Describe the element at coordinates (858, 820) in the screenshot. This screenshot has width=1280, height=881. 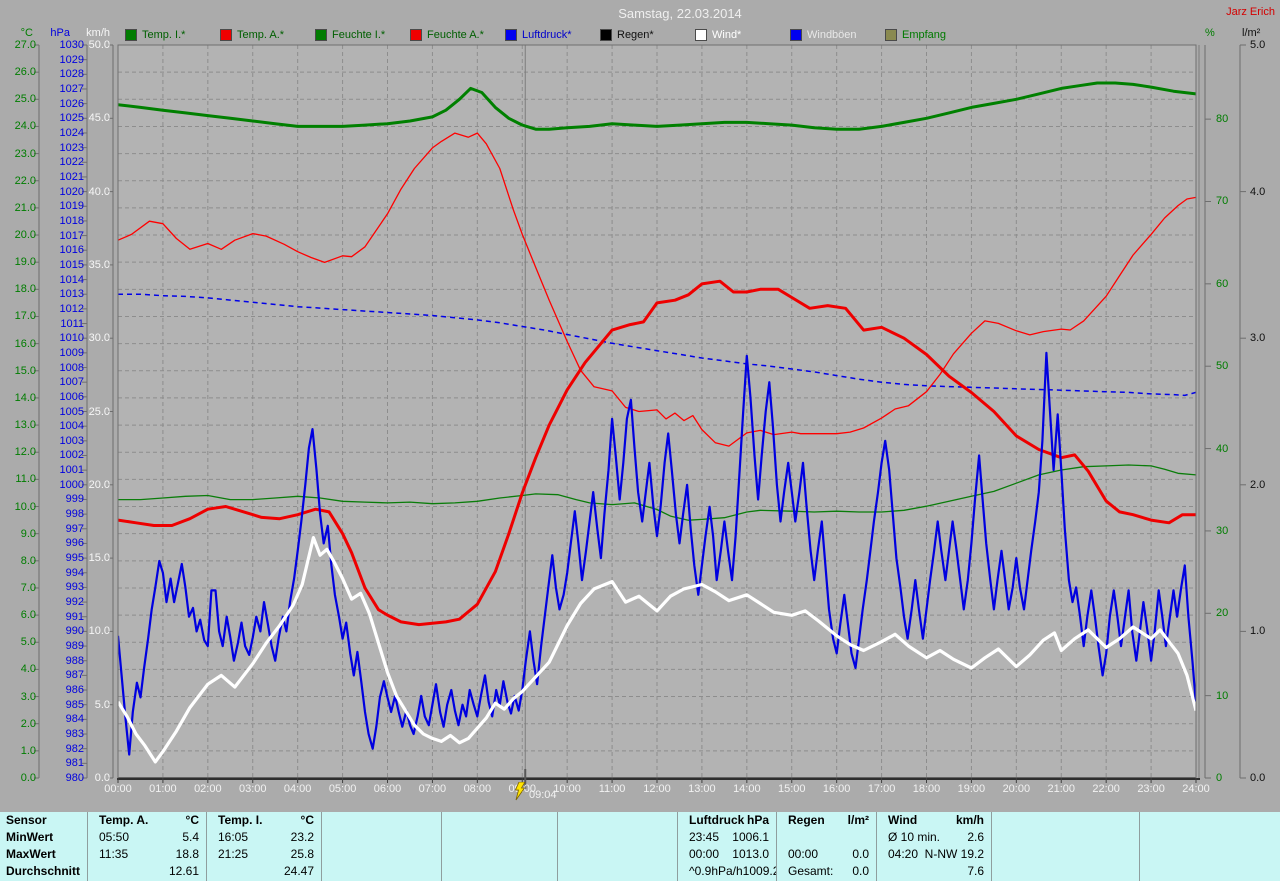
I see `table-col-unit: l/m²` at that location.